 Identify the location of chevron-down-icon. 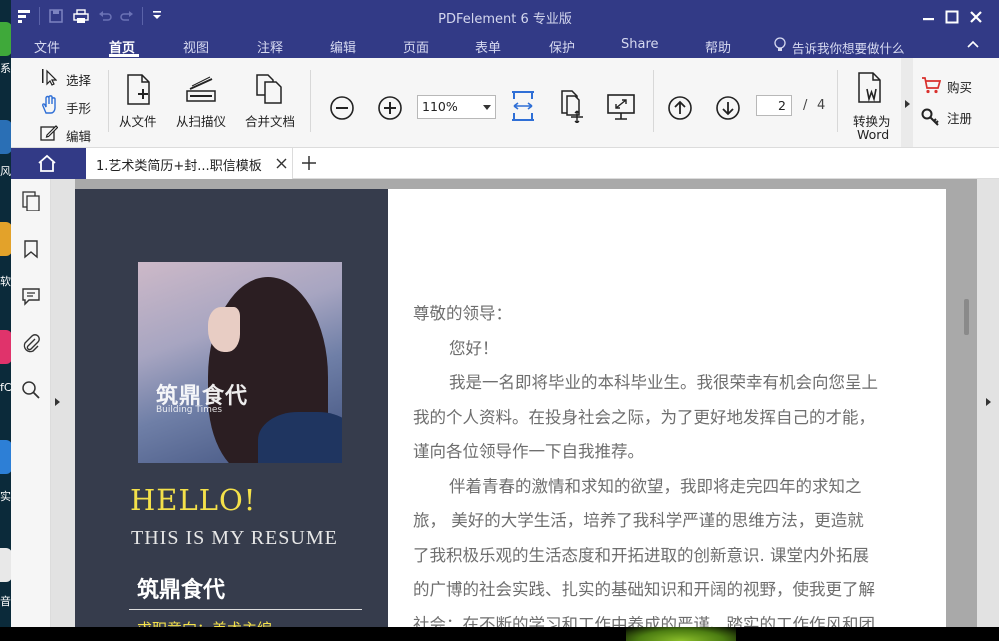
(487, 107).